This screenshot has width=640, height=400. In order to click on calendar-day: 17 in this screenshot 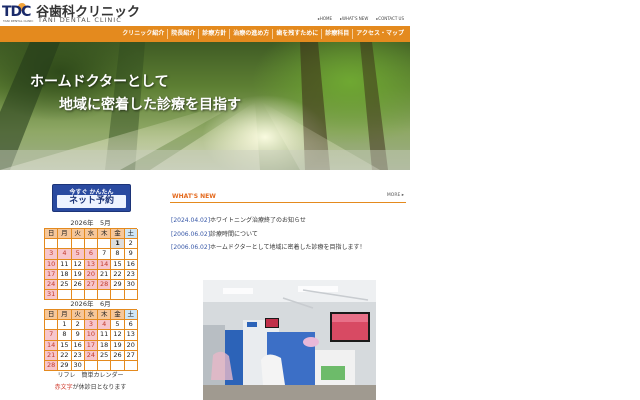, I will do `click(91, 345)`.